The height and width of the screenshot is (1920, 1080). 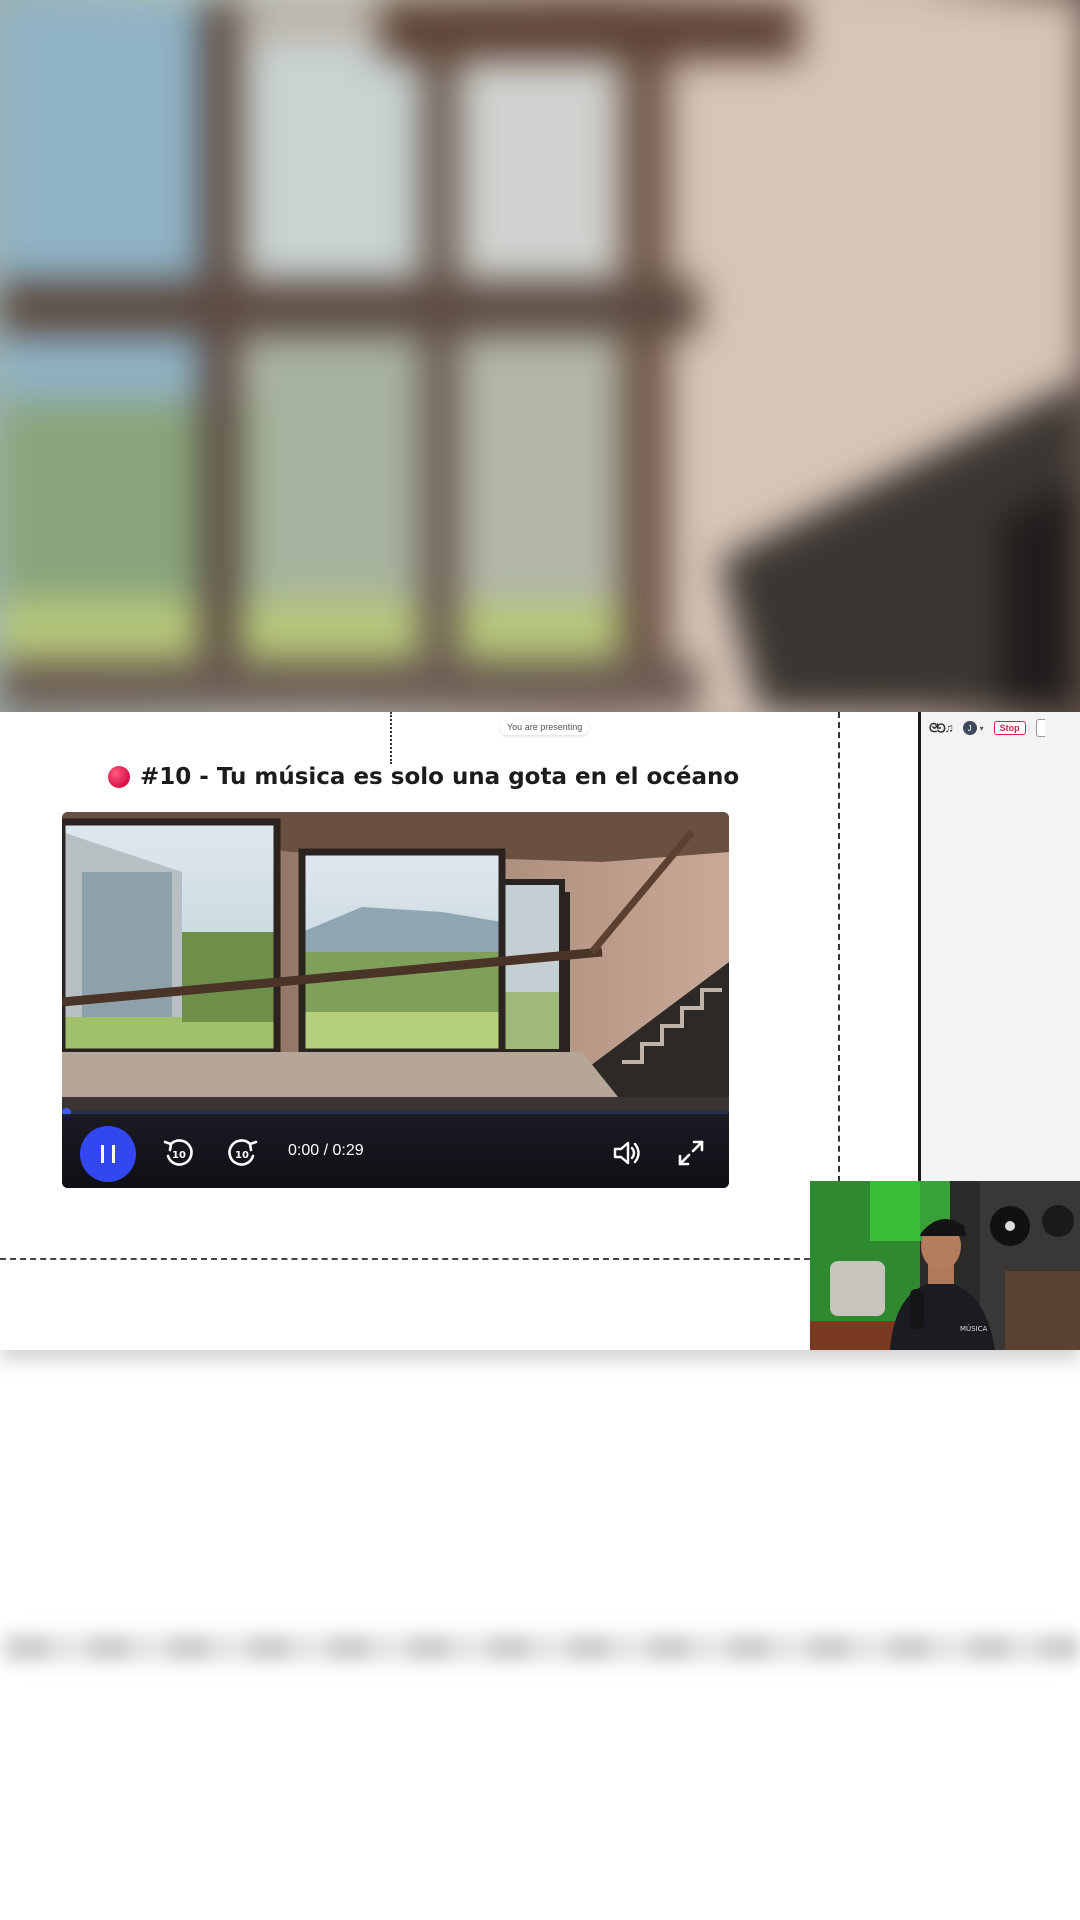 What do you see at coordinates (395, 1000) in the screenshot?
I see `video-player: 10 10 0:00 / 0:29` at bounding box center [395, 1000].